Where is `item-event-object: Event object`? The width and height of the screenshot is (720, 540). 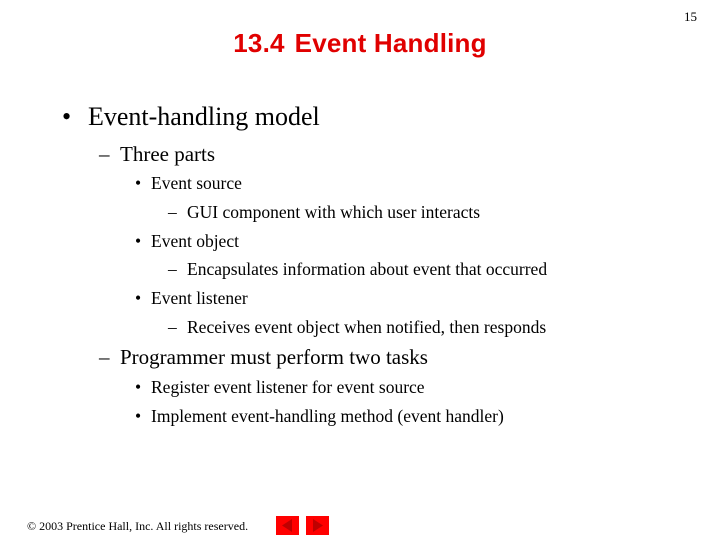
item-event-object: Event object is located at coordinates (195, 241).